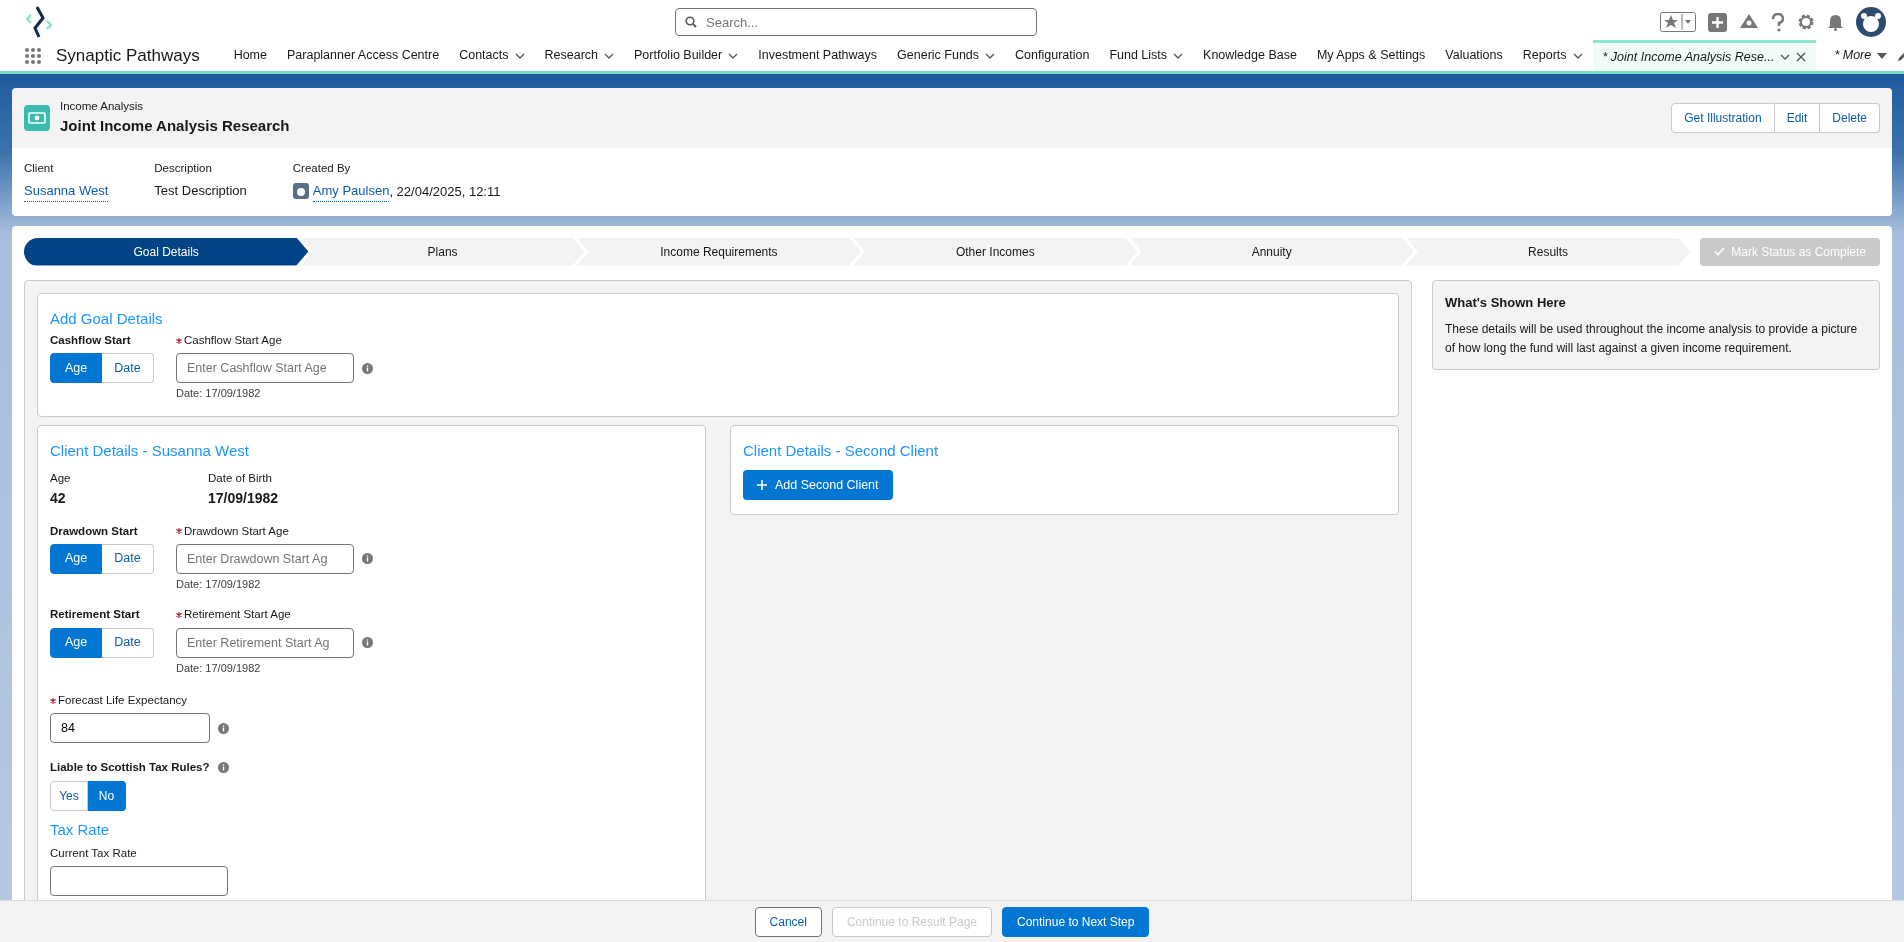 The height and width of the screenshot is (942, 1904). What do you see at coordinates (579, 55) in the screenshot?
I see `nav-tab: Research` at bounding box center [579, 55].